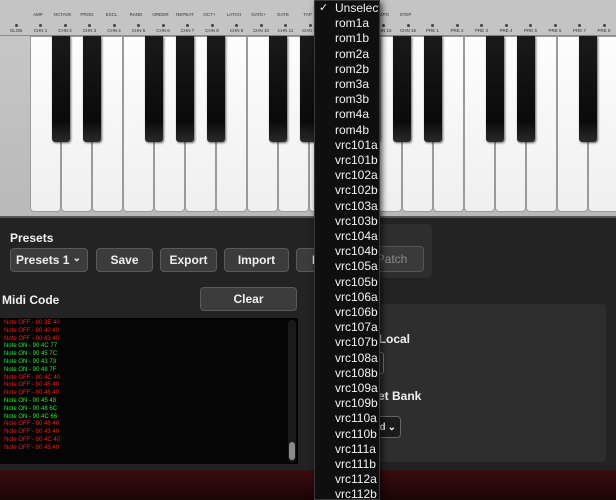  I want to click on menu-item: ✓ Unselect, so click(347, 8).